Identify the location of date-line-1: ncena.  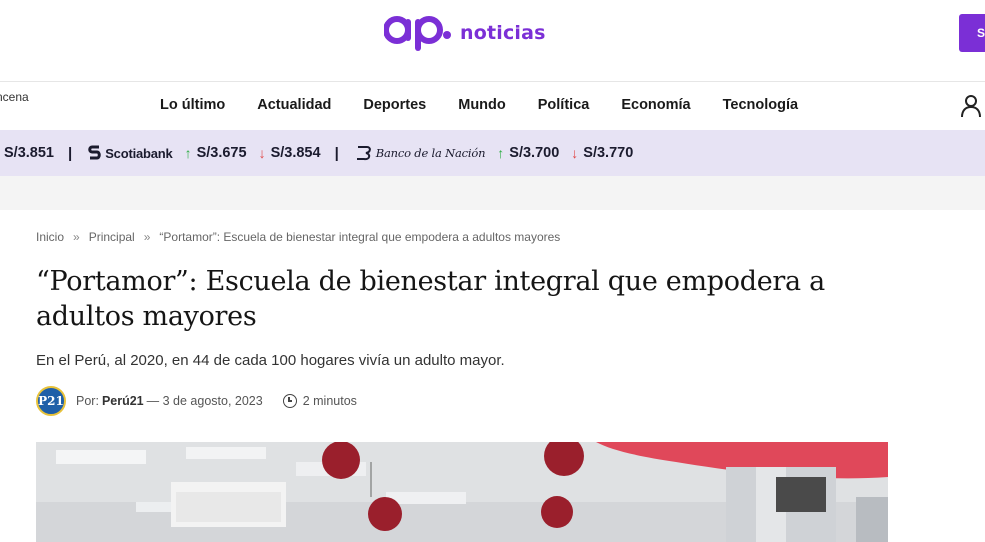
(14, 97).